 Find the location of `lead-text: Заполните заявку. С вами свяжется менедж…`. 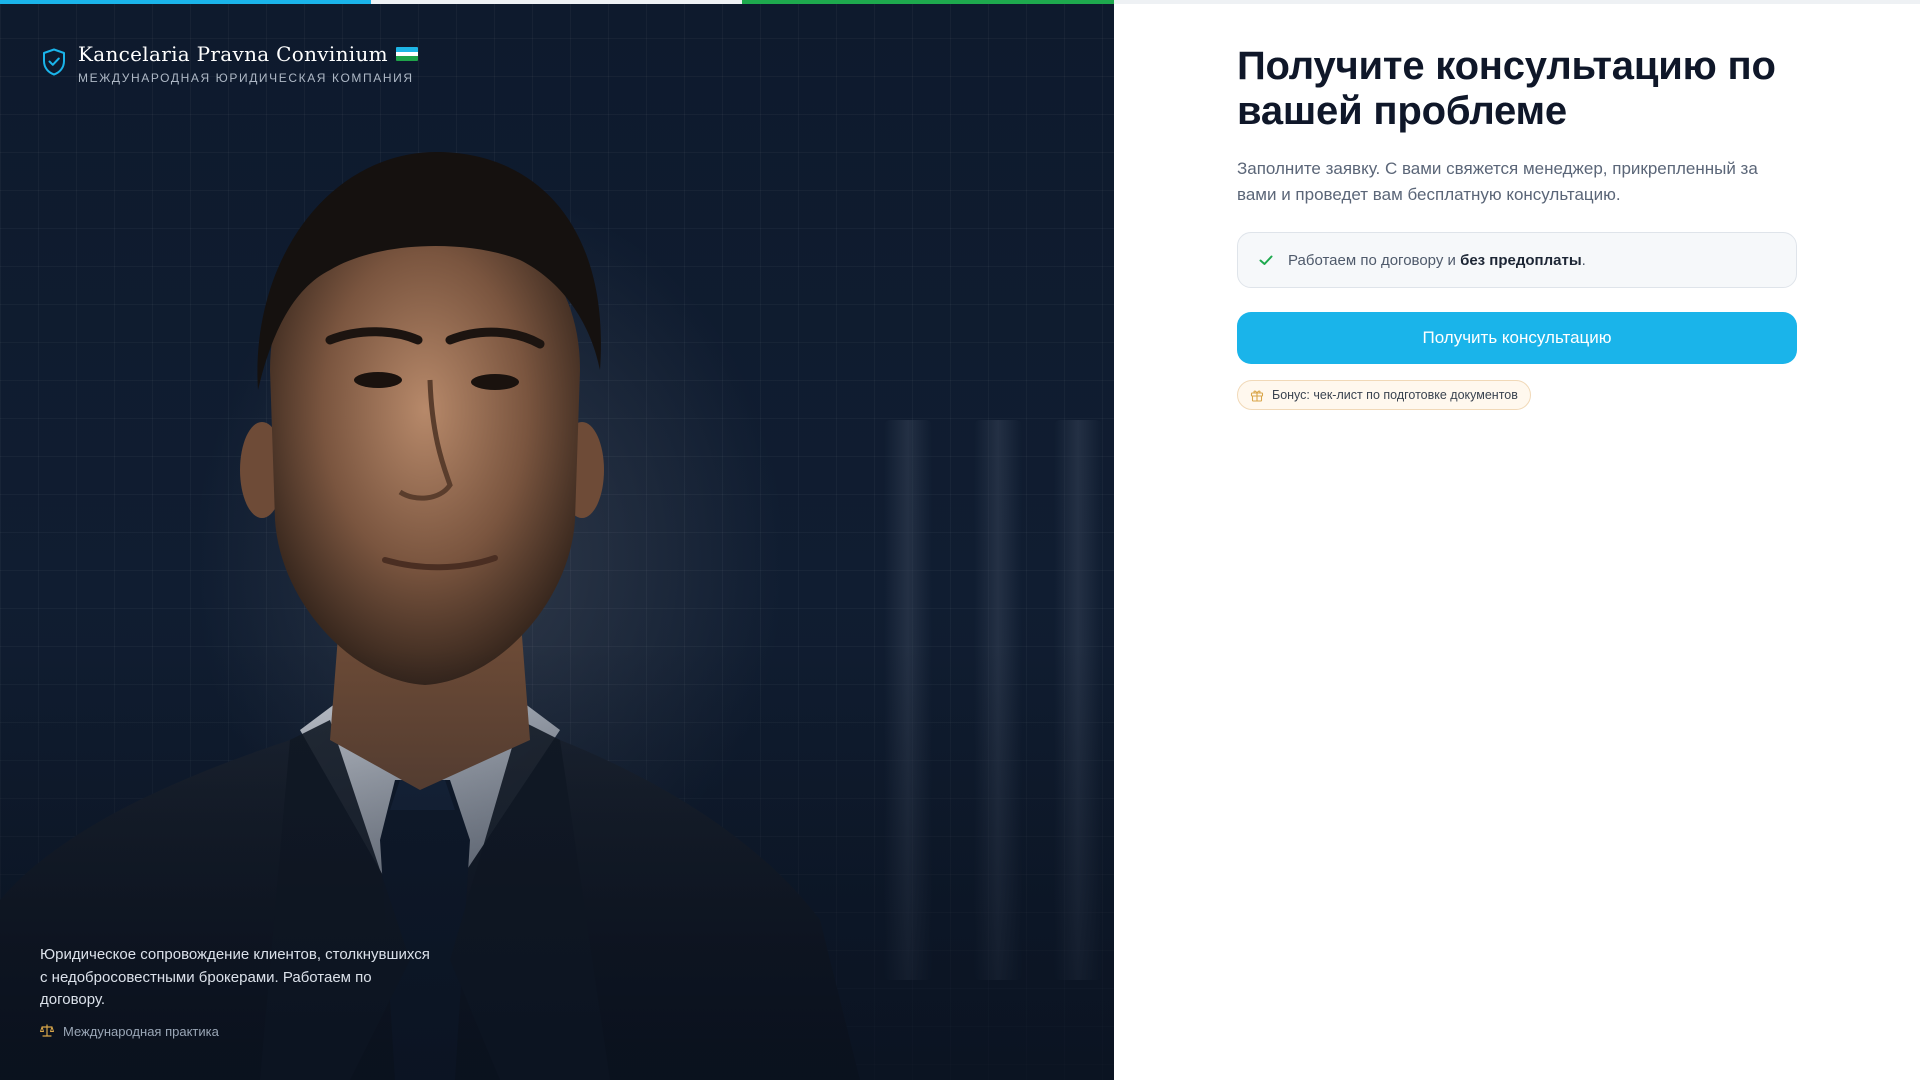

lead-text: Заполните заявку. С вами свяжется менедж… is located at coordinates (1497, 181).